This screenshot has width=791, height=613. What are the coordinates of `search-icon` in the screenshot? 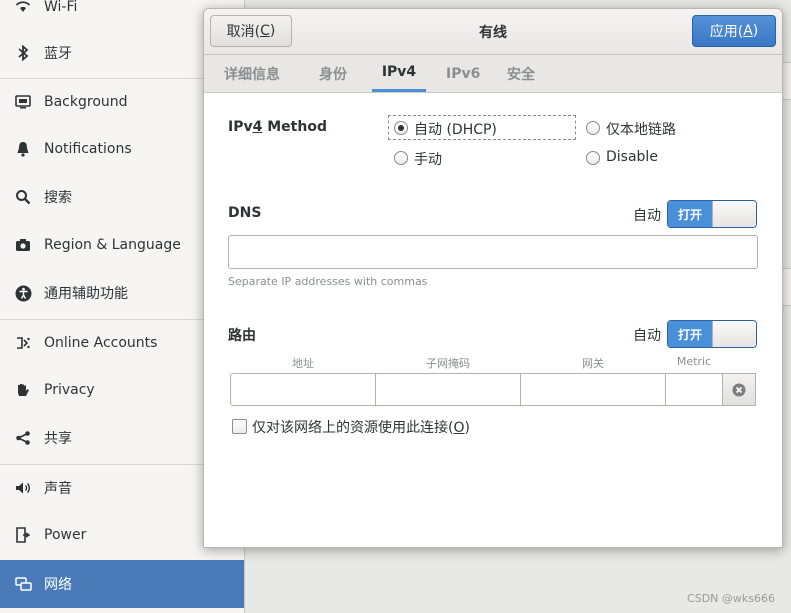 It's located at (23, 197).